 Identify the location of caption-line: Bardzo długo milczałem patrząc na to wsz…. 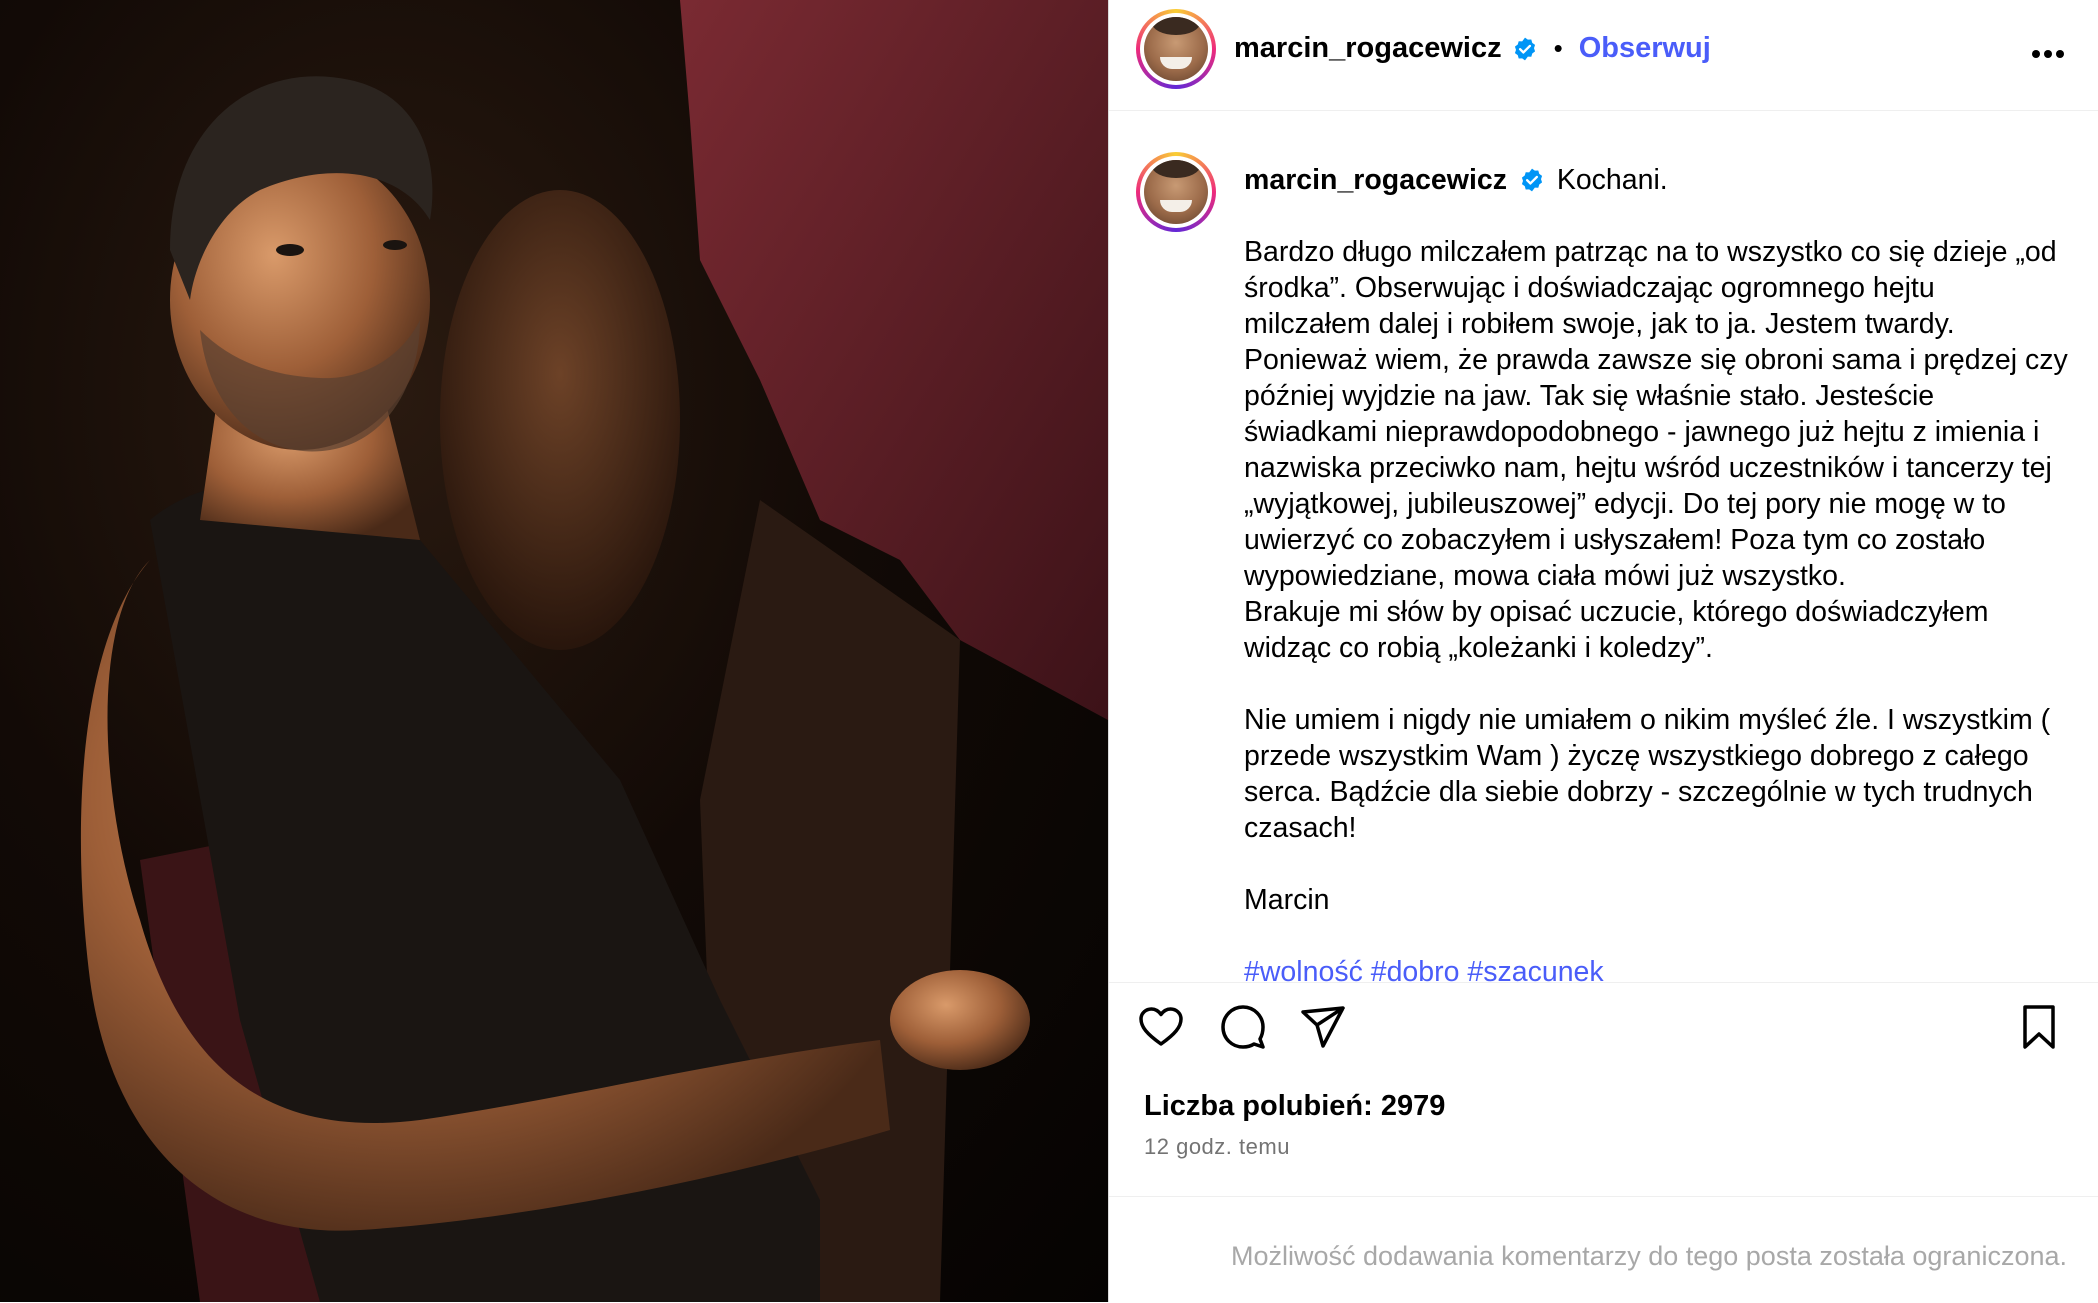
(1650, 252).